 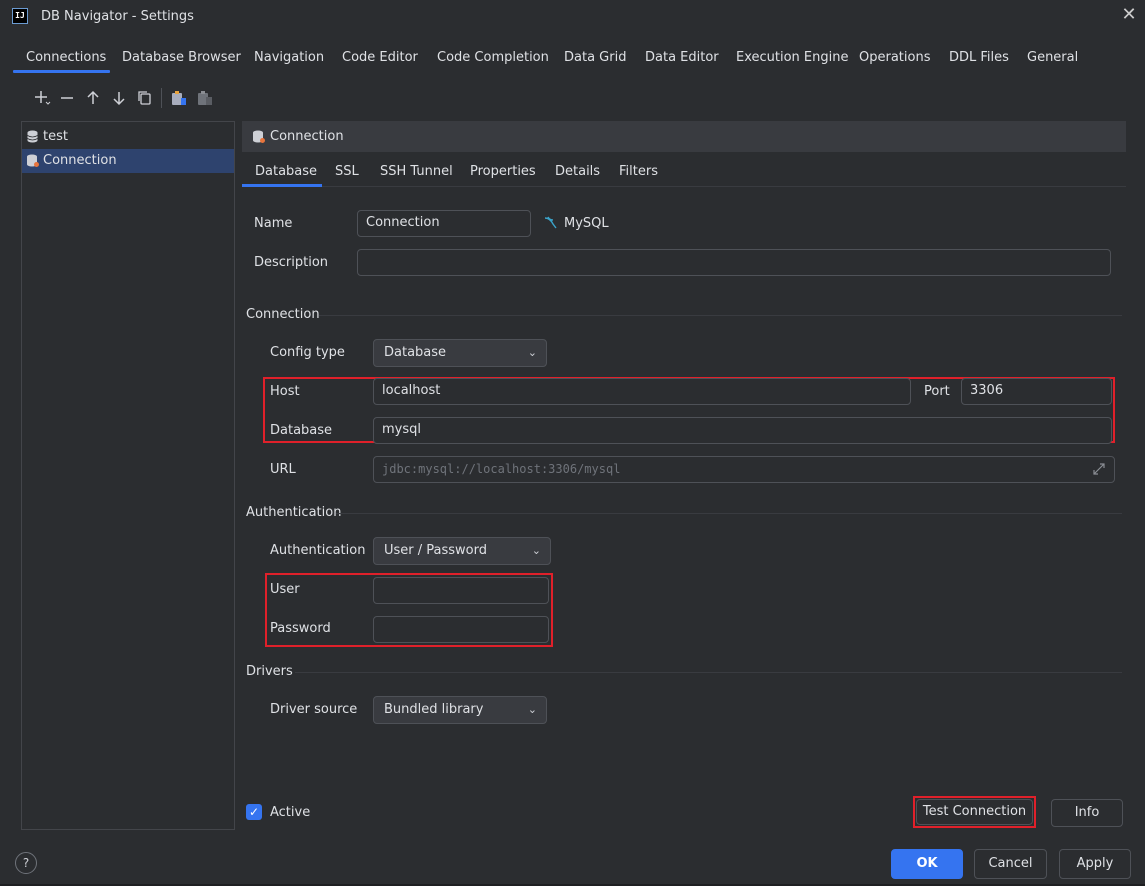 What do you see at coordinates (974, 812) in the screenshot?
I see `test-connection-button: Test Connection` at bounding box center [974, 812].